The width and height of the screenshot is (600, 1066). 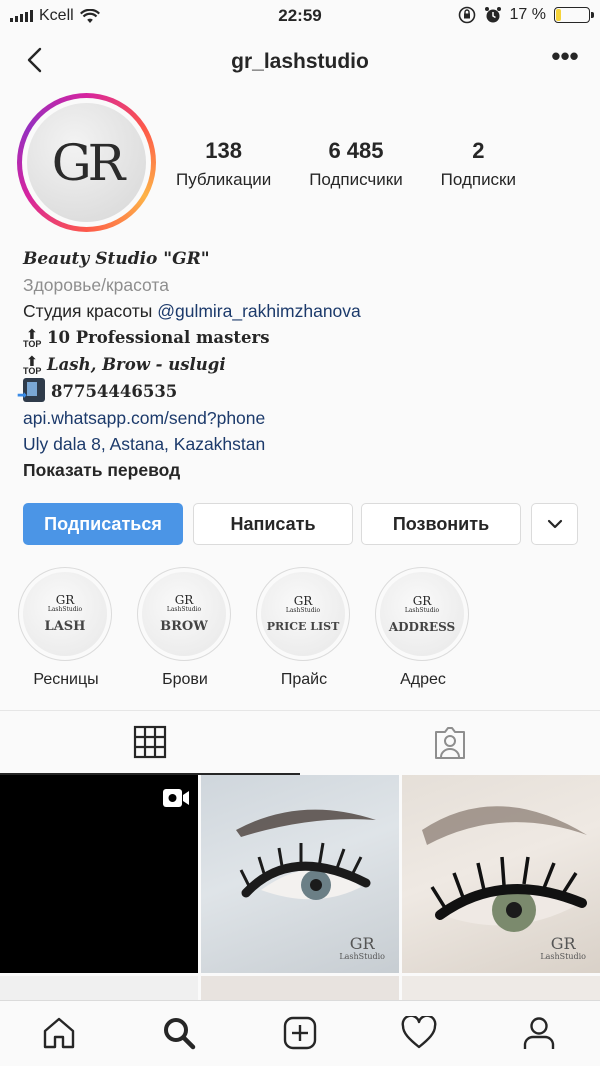 What do you see at coordinates (90, 311) in the screenshot?
I see `bio-studio-text: Студия красоты` at bounding box center [90, 311].